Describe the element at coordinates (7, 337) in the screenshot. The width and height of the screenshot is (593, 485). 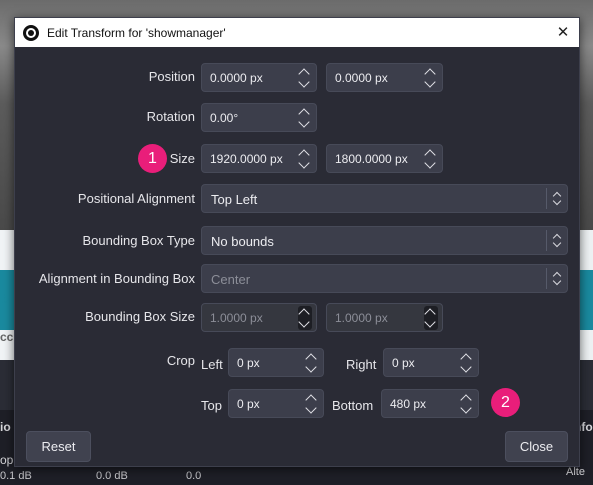
I see `background-text: cc` at that location.